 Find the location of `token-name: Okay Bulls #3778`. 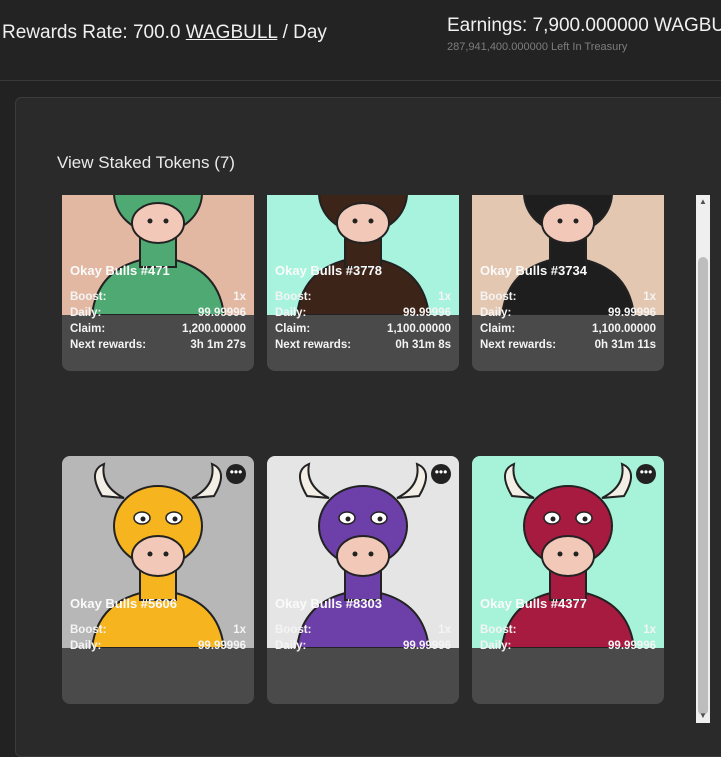

token-name: Okay Bulls #3778 is located at coordinates (328, 270).